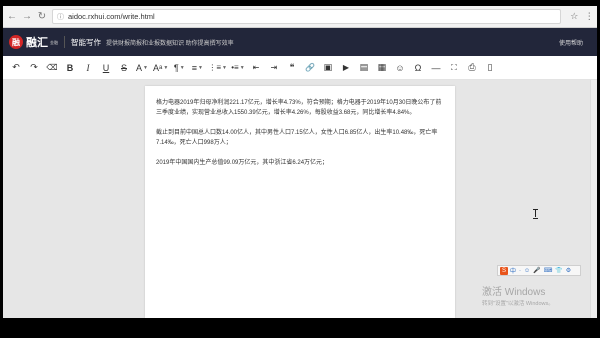 Image resolution: width=600 pixels, height=338 pixels. I want to click on font-color-icon: A ▼, so click(142, 68).